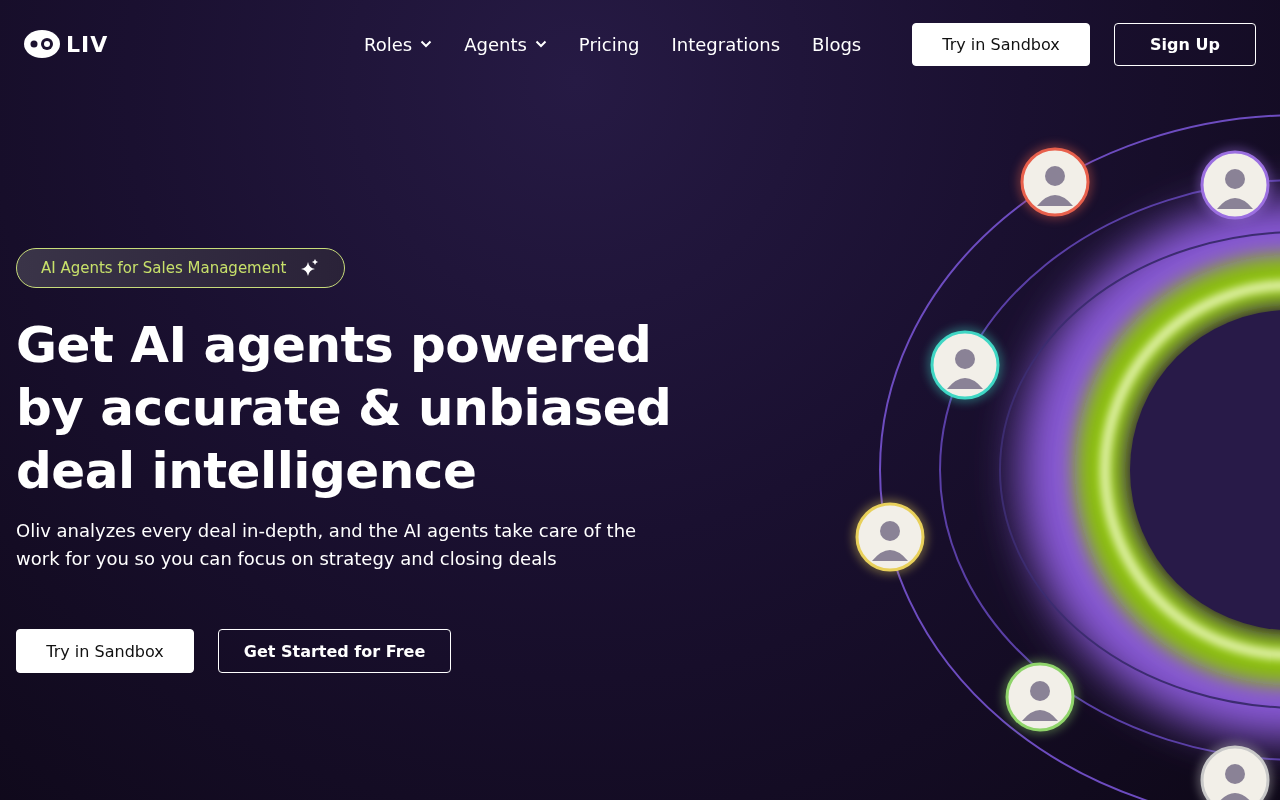 This screenshot has height=800, width=1280. I want to click on subtitle: Oliv analyzes every deal in-depth, and the AI agents take care of the work for you so you can focus on strategy and closing deals, so click(327, 545).